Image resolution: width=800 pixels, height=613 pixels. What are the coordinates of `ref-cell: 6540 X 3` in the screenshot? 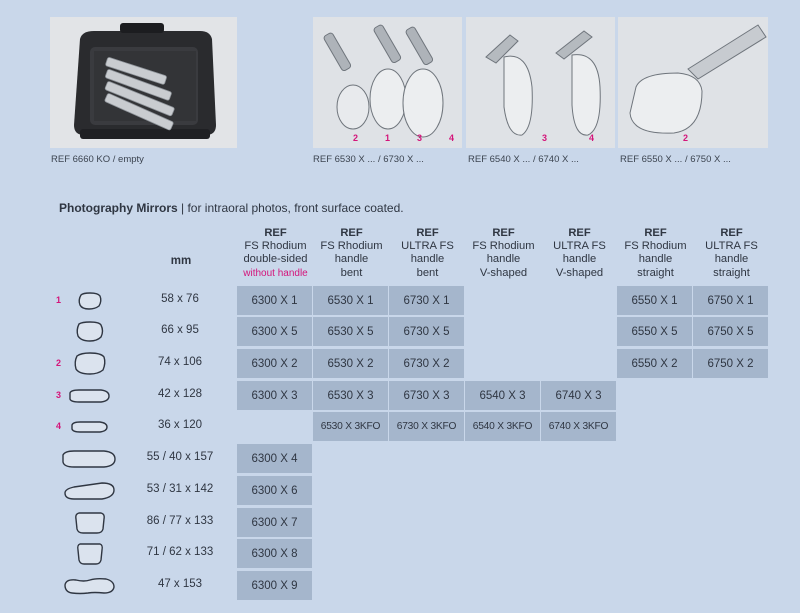 It's located at (502, 395).